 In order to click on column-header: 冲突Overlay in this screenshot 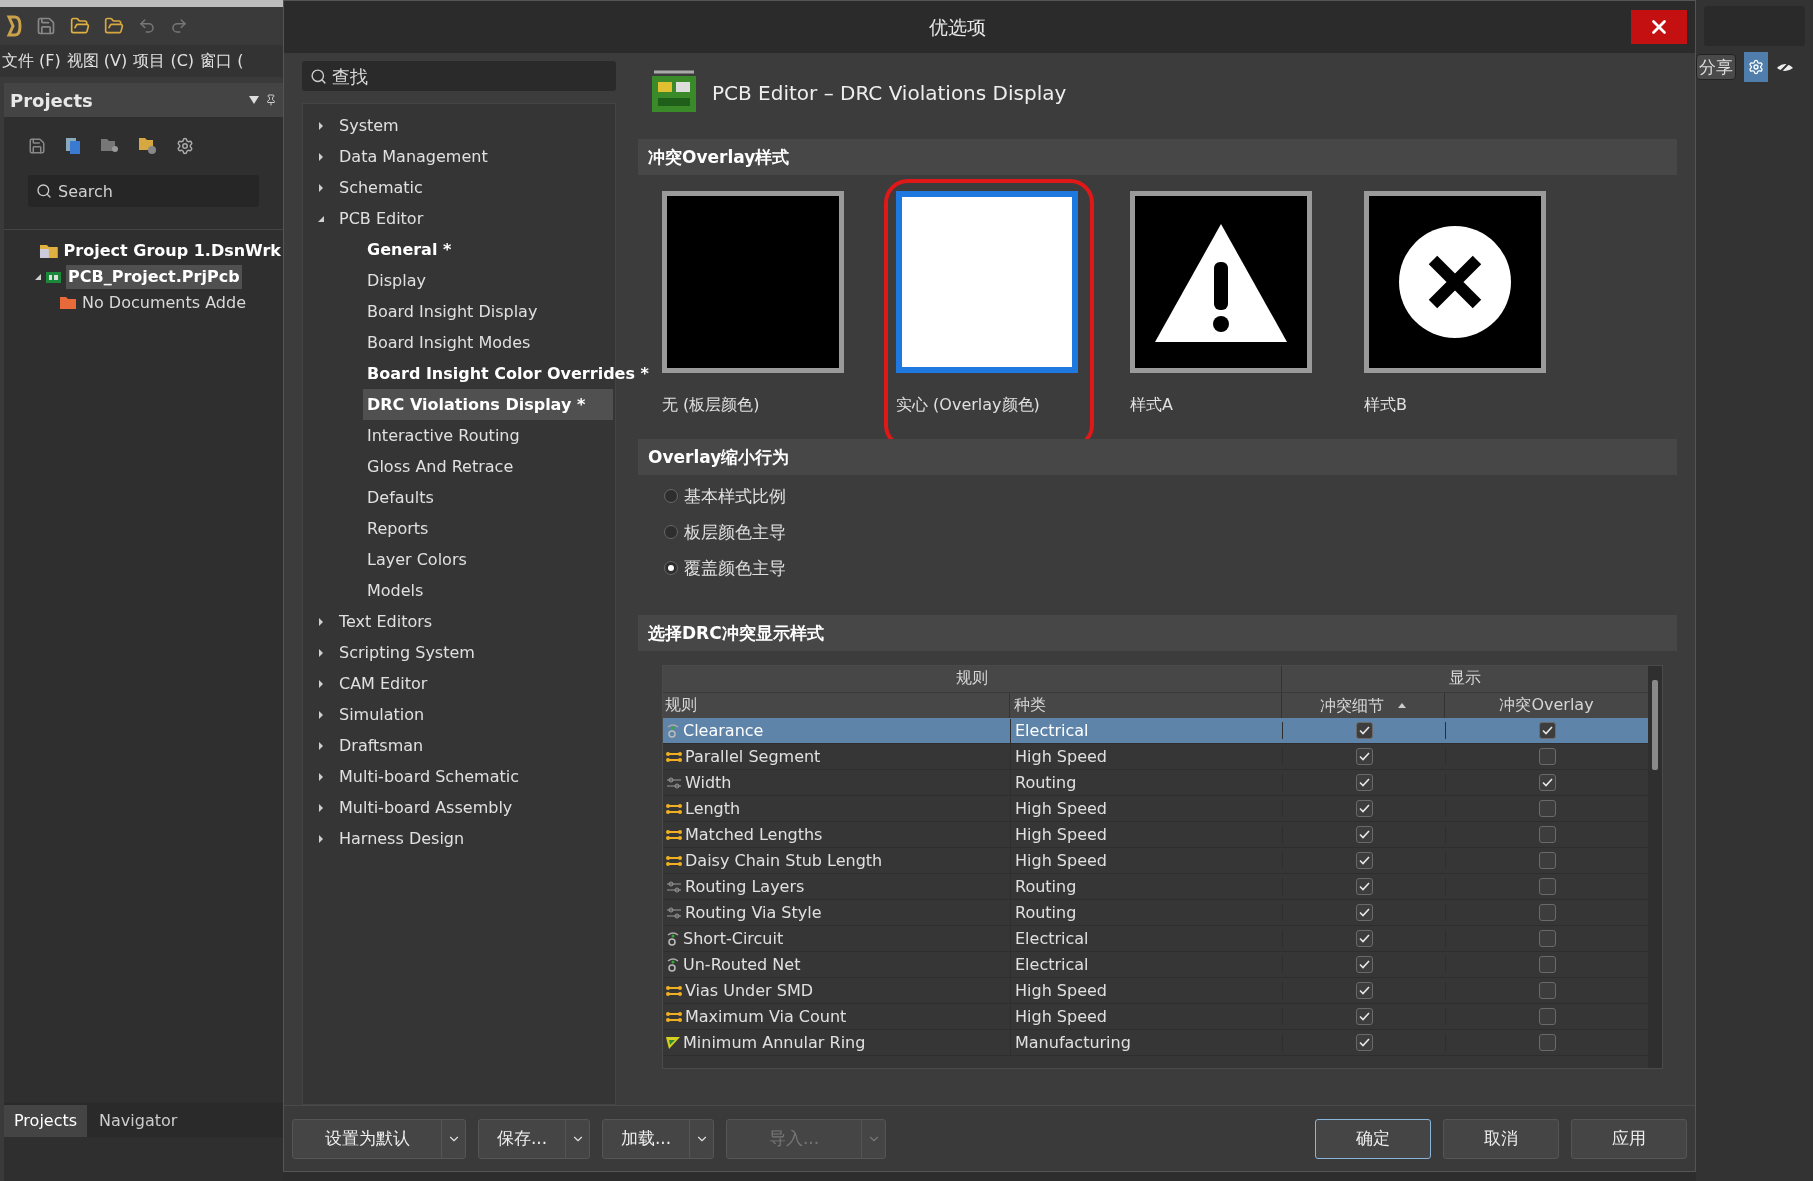, I will do `click(1546, 706)`.